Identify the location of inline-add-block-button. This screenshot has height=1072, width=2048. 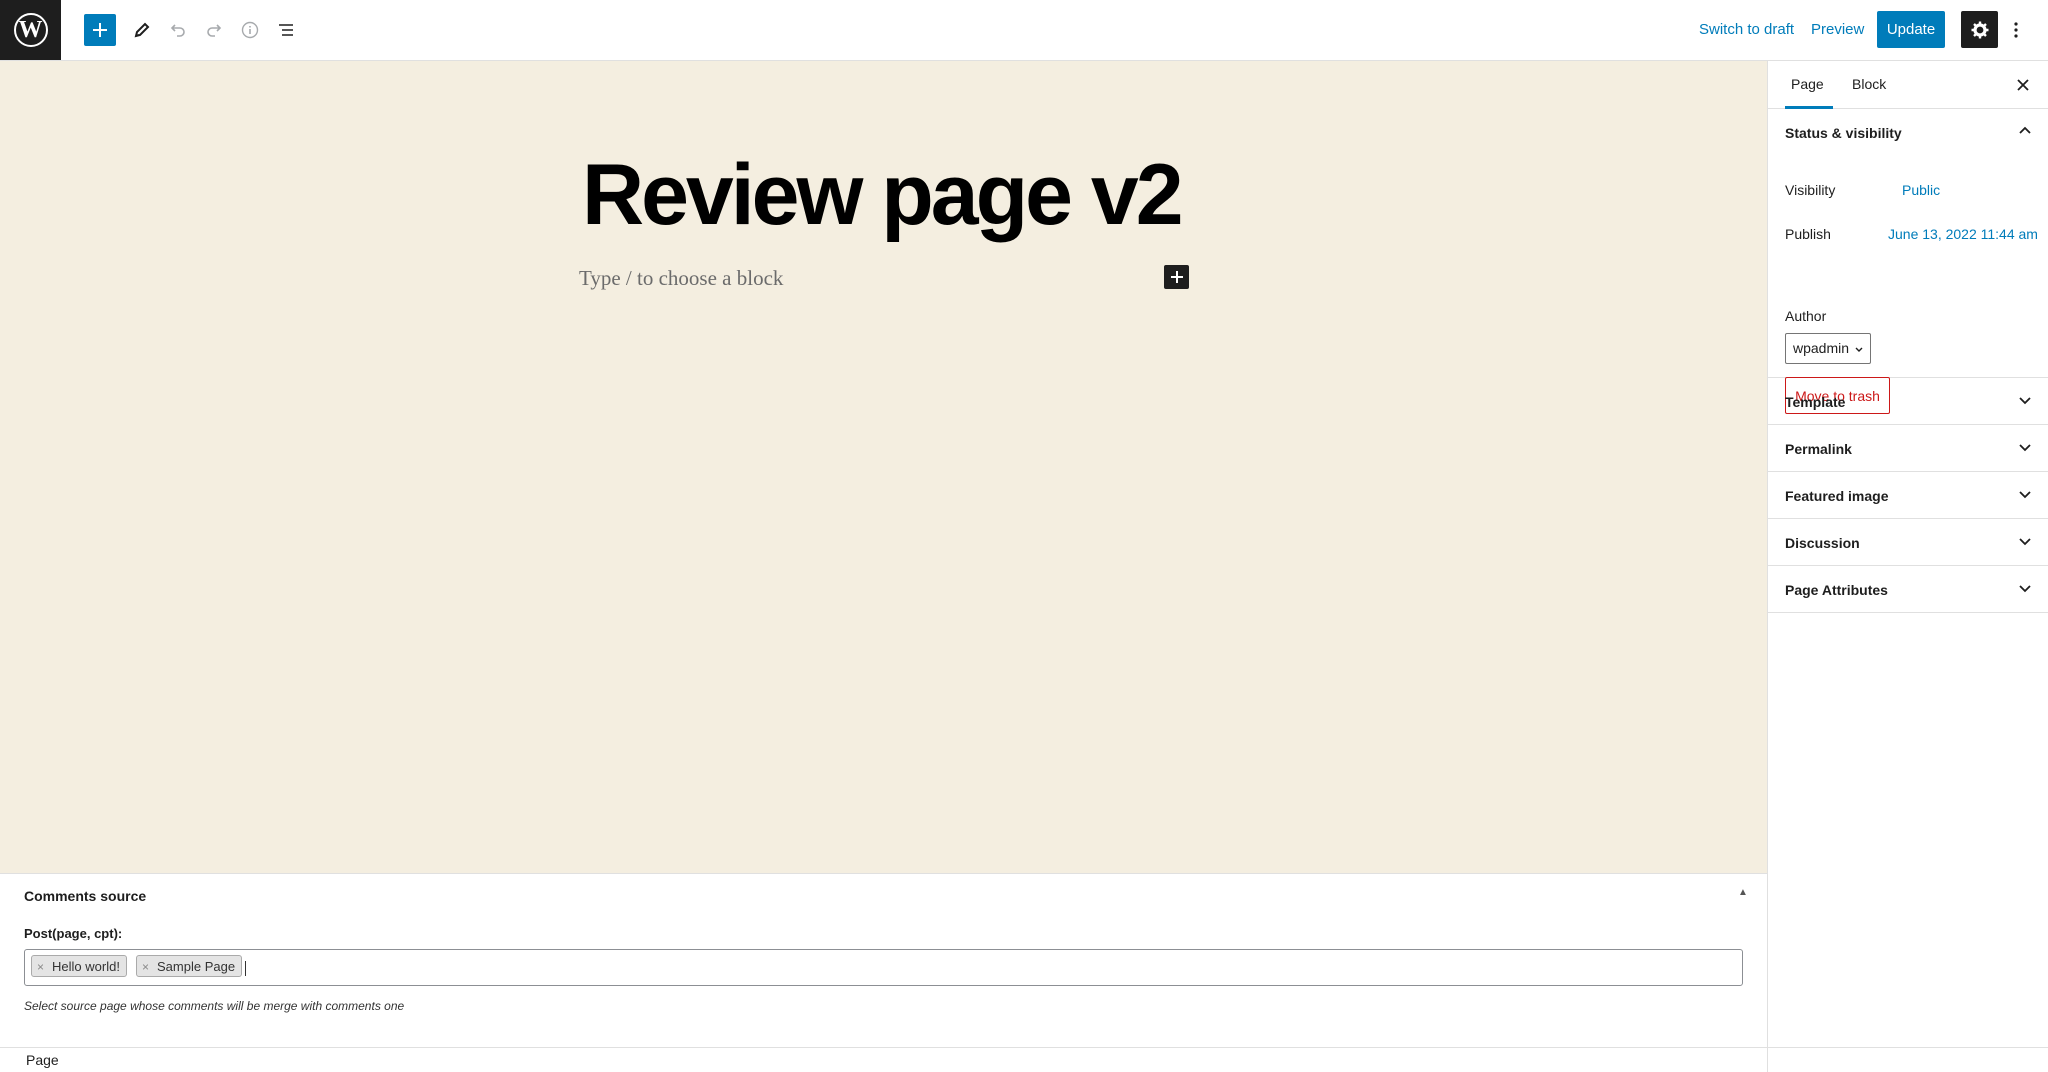
(1176, 277).